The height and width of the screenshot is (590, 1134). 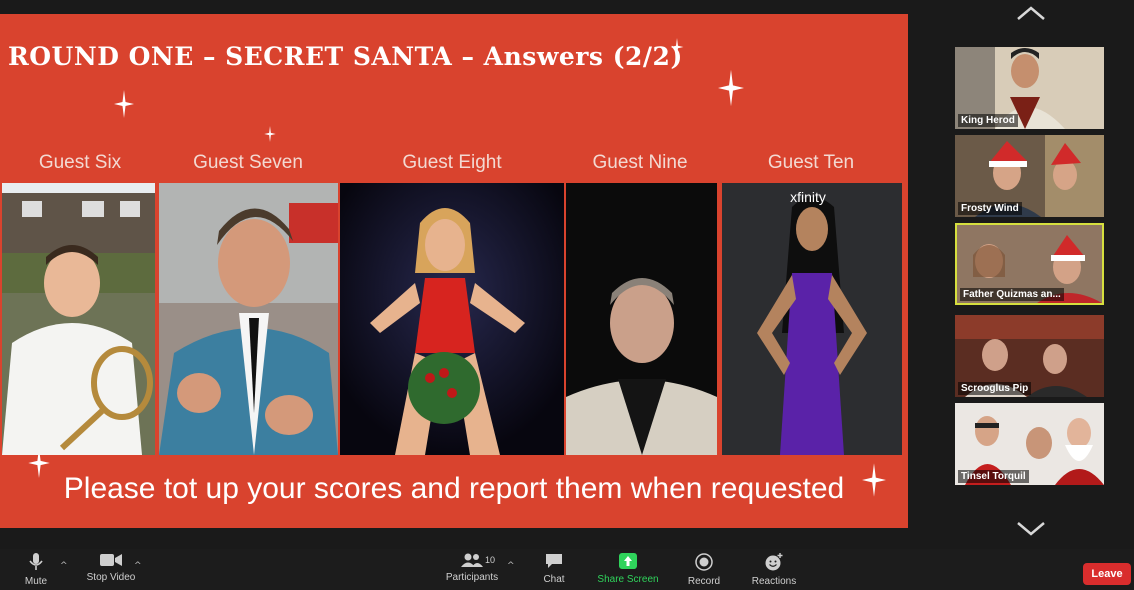 What do you see at coordinates (248, 319) in the screenshot?
I see `guest-seven-photo` at bounding box center [248, 319].